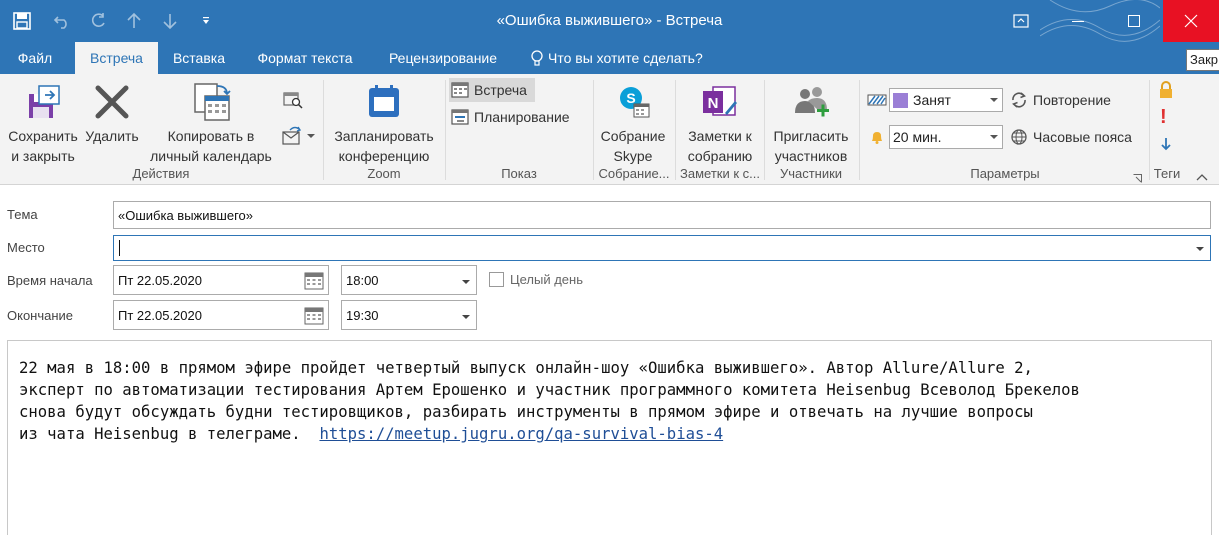  I want to click on view-meeting-button: Встреча, so click(492, 90).